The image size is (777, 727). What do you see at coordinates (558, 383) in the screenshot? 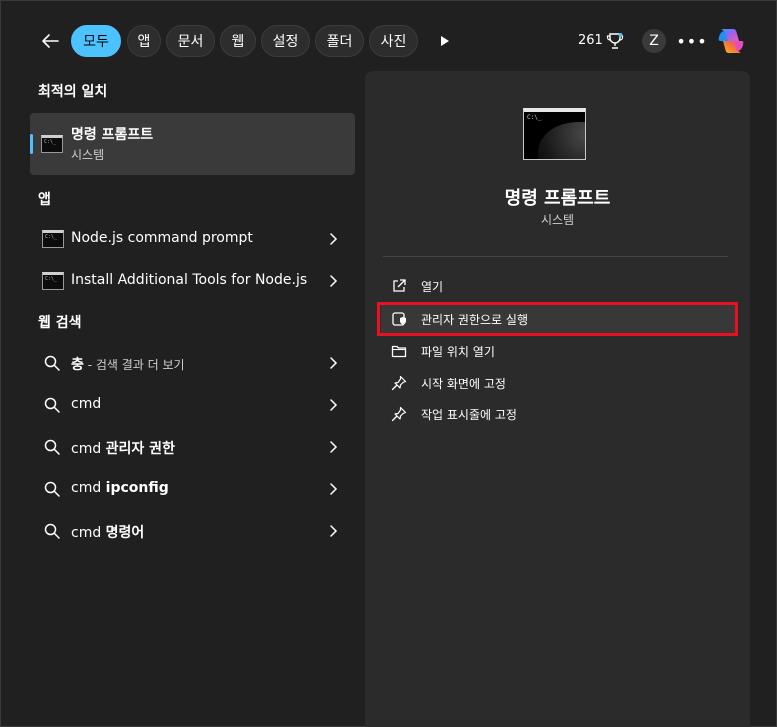
I see `action-pin-to-start: 시작 화면에 고정` at bounding box center [558, 383].